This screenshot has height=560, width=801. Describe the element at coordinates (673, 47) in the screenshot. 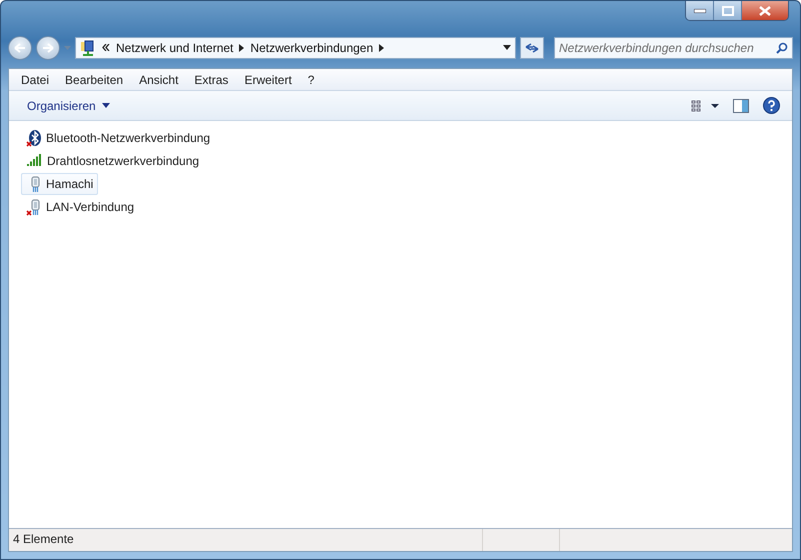

I see `search-field: Netzwerkverbindungen durchsuchen` at that location.